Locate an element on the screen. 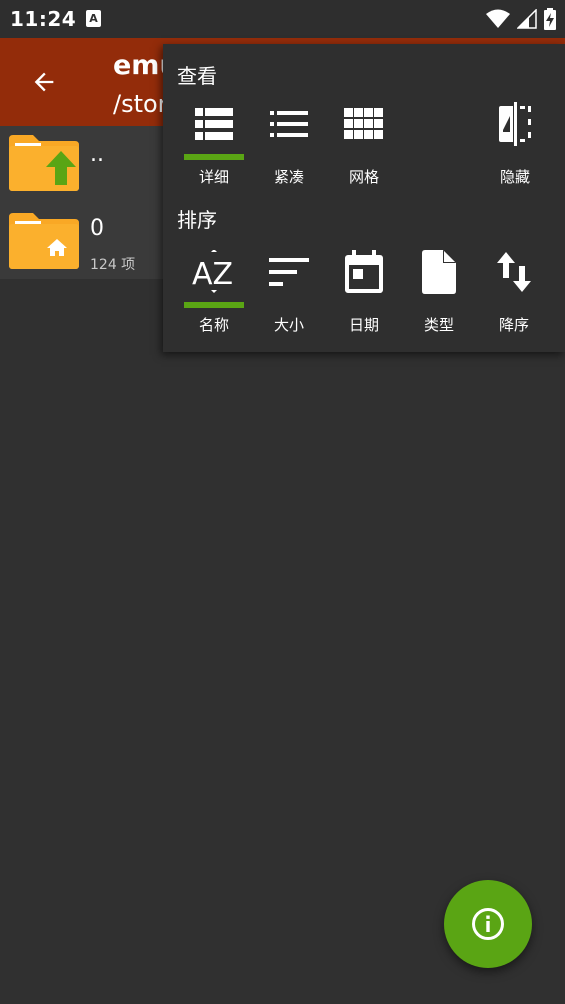  status-icons is located at coordinates (521, 19).